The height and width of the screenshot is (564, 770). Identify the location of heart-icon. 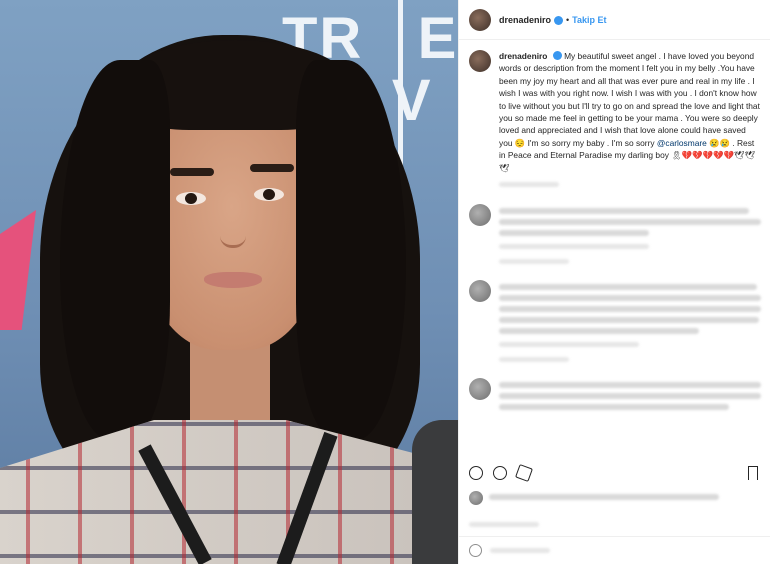
(476, 473).